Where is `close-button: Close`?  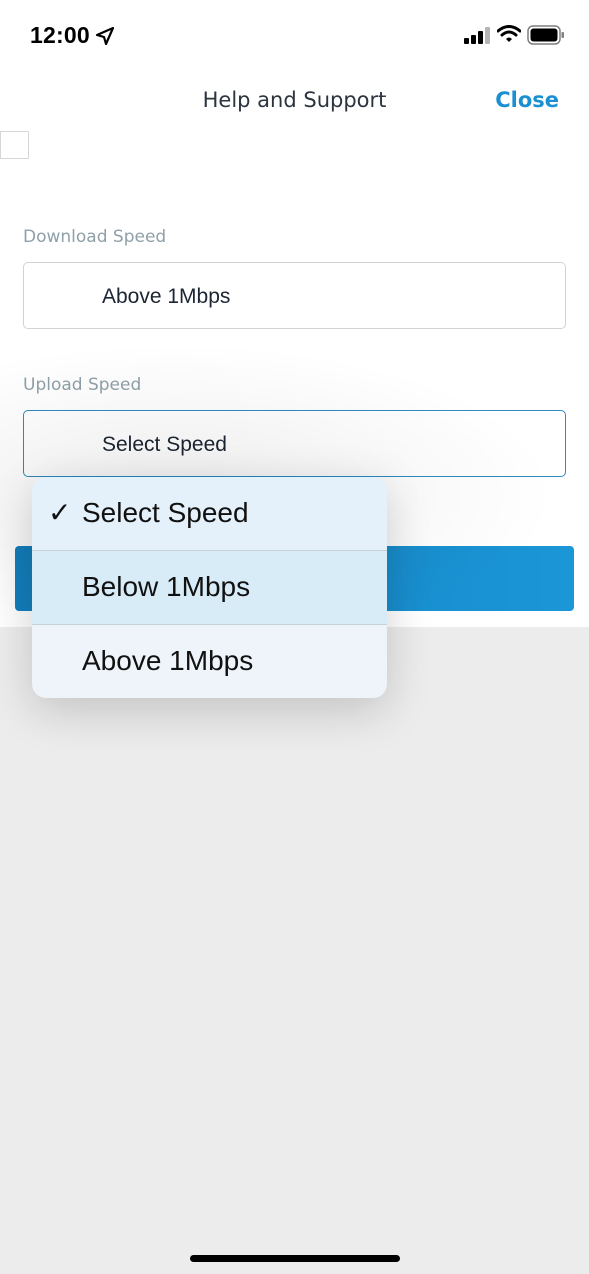
close-button: Close is located at coordinates (527, 100).